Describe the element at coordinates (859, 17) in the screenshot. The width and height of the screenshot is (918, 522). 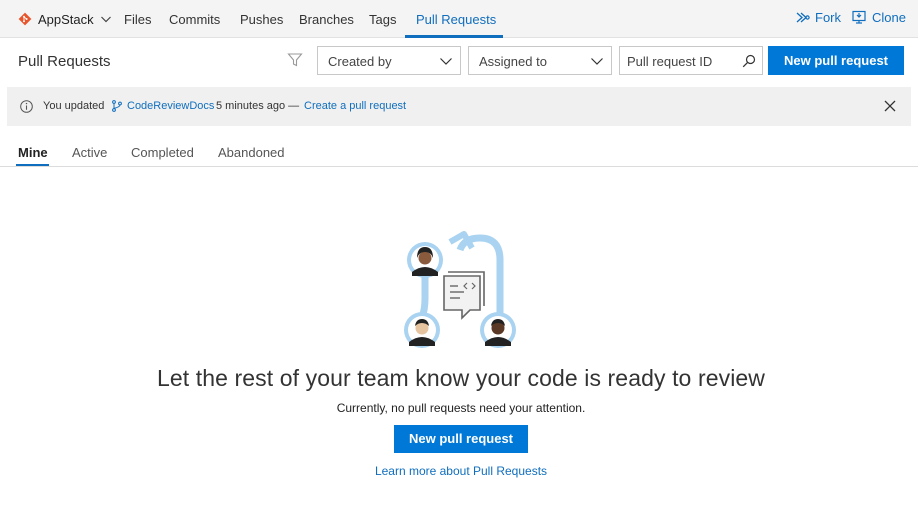
I see `clone-icon` at that location.